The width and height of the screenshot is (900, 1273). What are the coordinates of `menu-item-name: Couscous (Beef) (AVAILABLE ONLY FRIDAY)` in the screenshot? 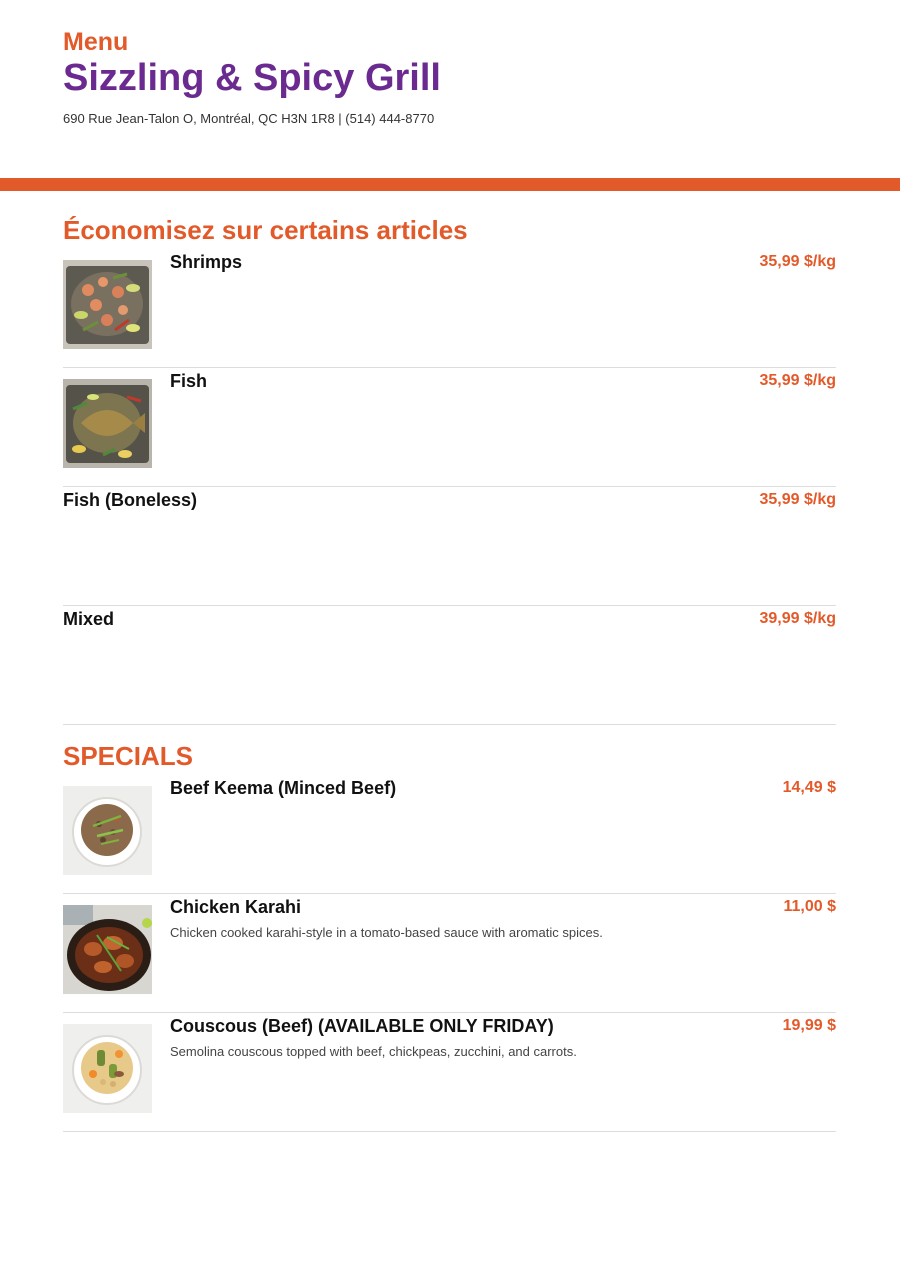 It's located at (362, 1026).